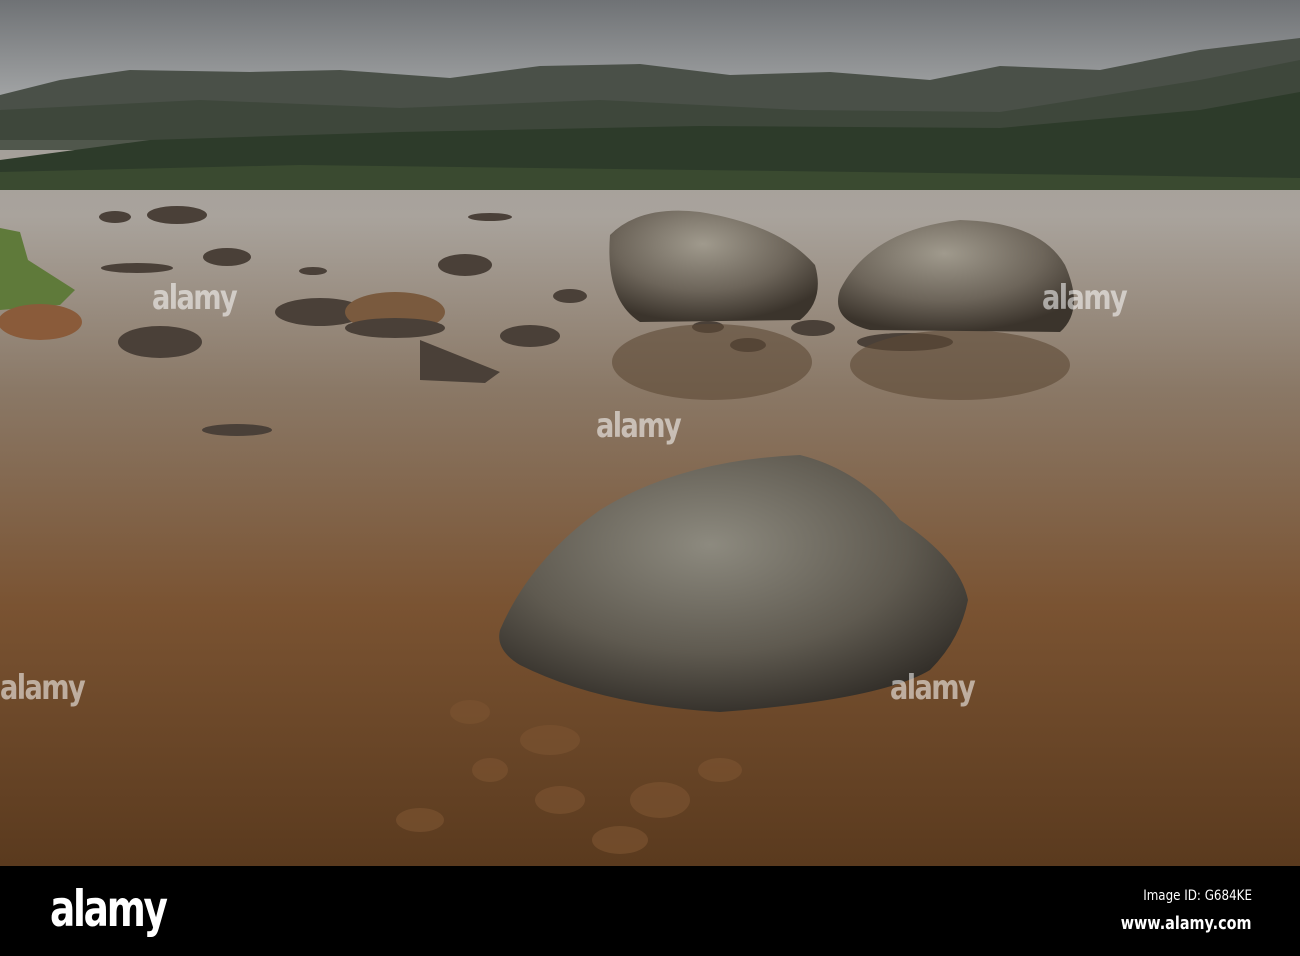 This screenshot has width=1300, height=956. I want to click on image-id: Image ID: G684KE, so click(1197, 896).